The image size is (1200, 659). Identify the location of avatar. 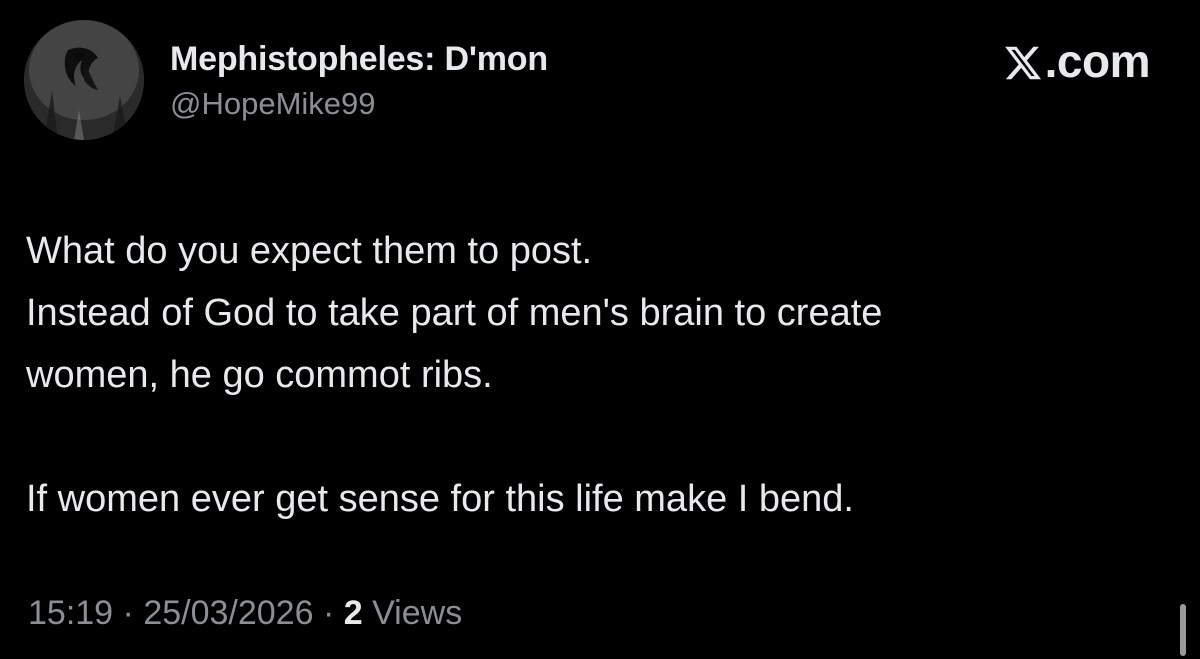
(84, 80).